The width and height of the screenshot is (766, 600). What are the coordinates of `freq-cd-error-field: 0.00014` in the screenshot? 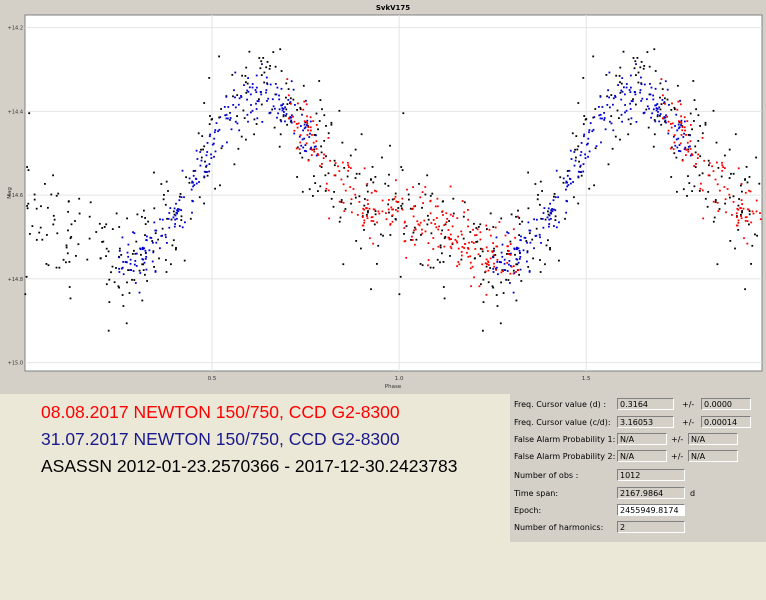 It's located at (726, 422).